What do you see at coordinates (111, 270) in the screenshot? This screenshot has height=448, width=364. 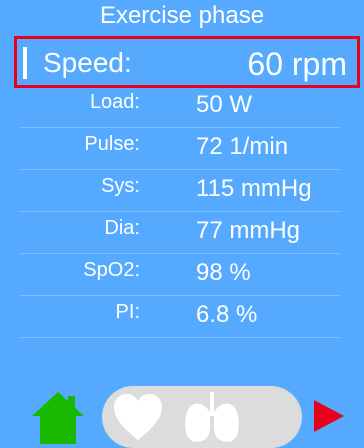 I see `metric-label: SpO2:` at bounding box center [111, 270].